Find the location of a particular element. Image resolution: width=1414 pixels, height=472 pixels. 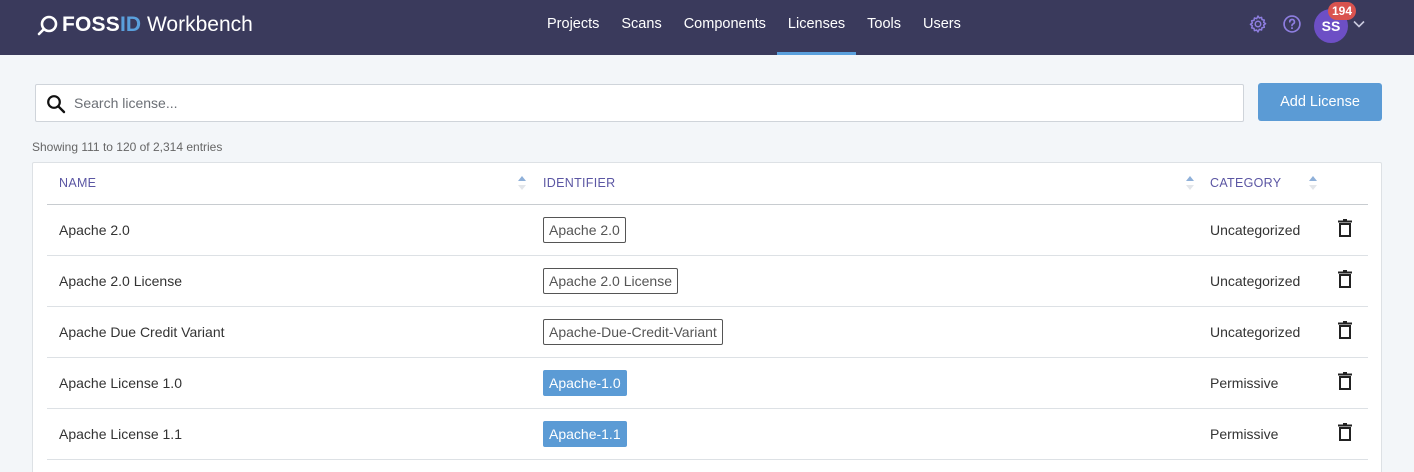

identifier-tag: Apache-Due-Credit-Variant is located at coordinates (633, 332).